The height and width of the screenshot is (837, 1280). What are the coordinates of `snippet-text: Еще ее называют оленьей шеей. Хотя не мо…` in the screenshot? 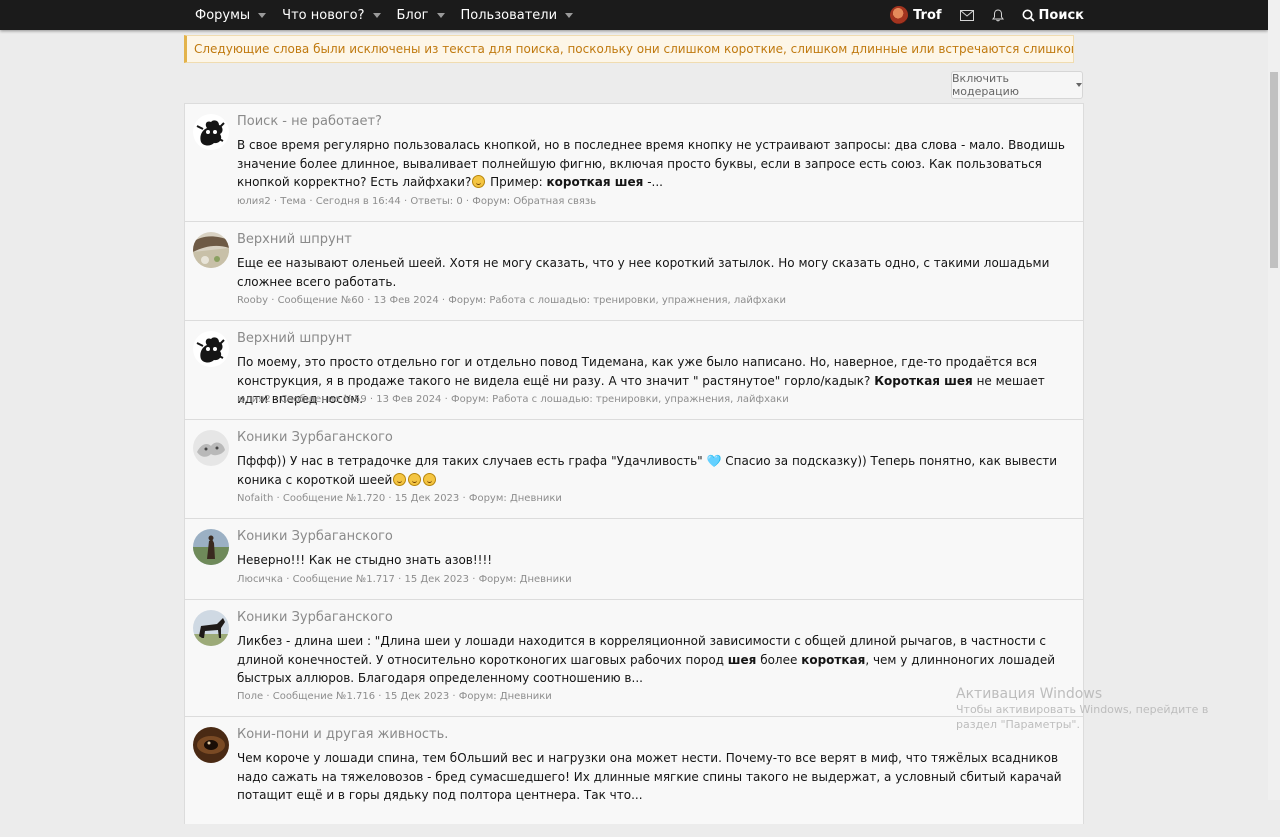 It's located at (643, 272).